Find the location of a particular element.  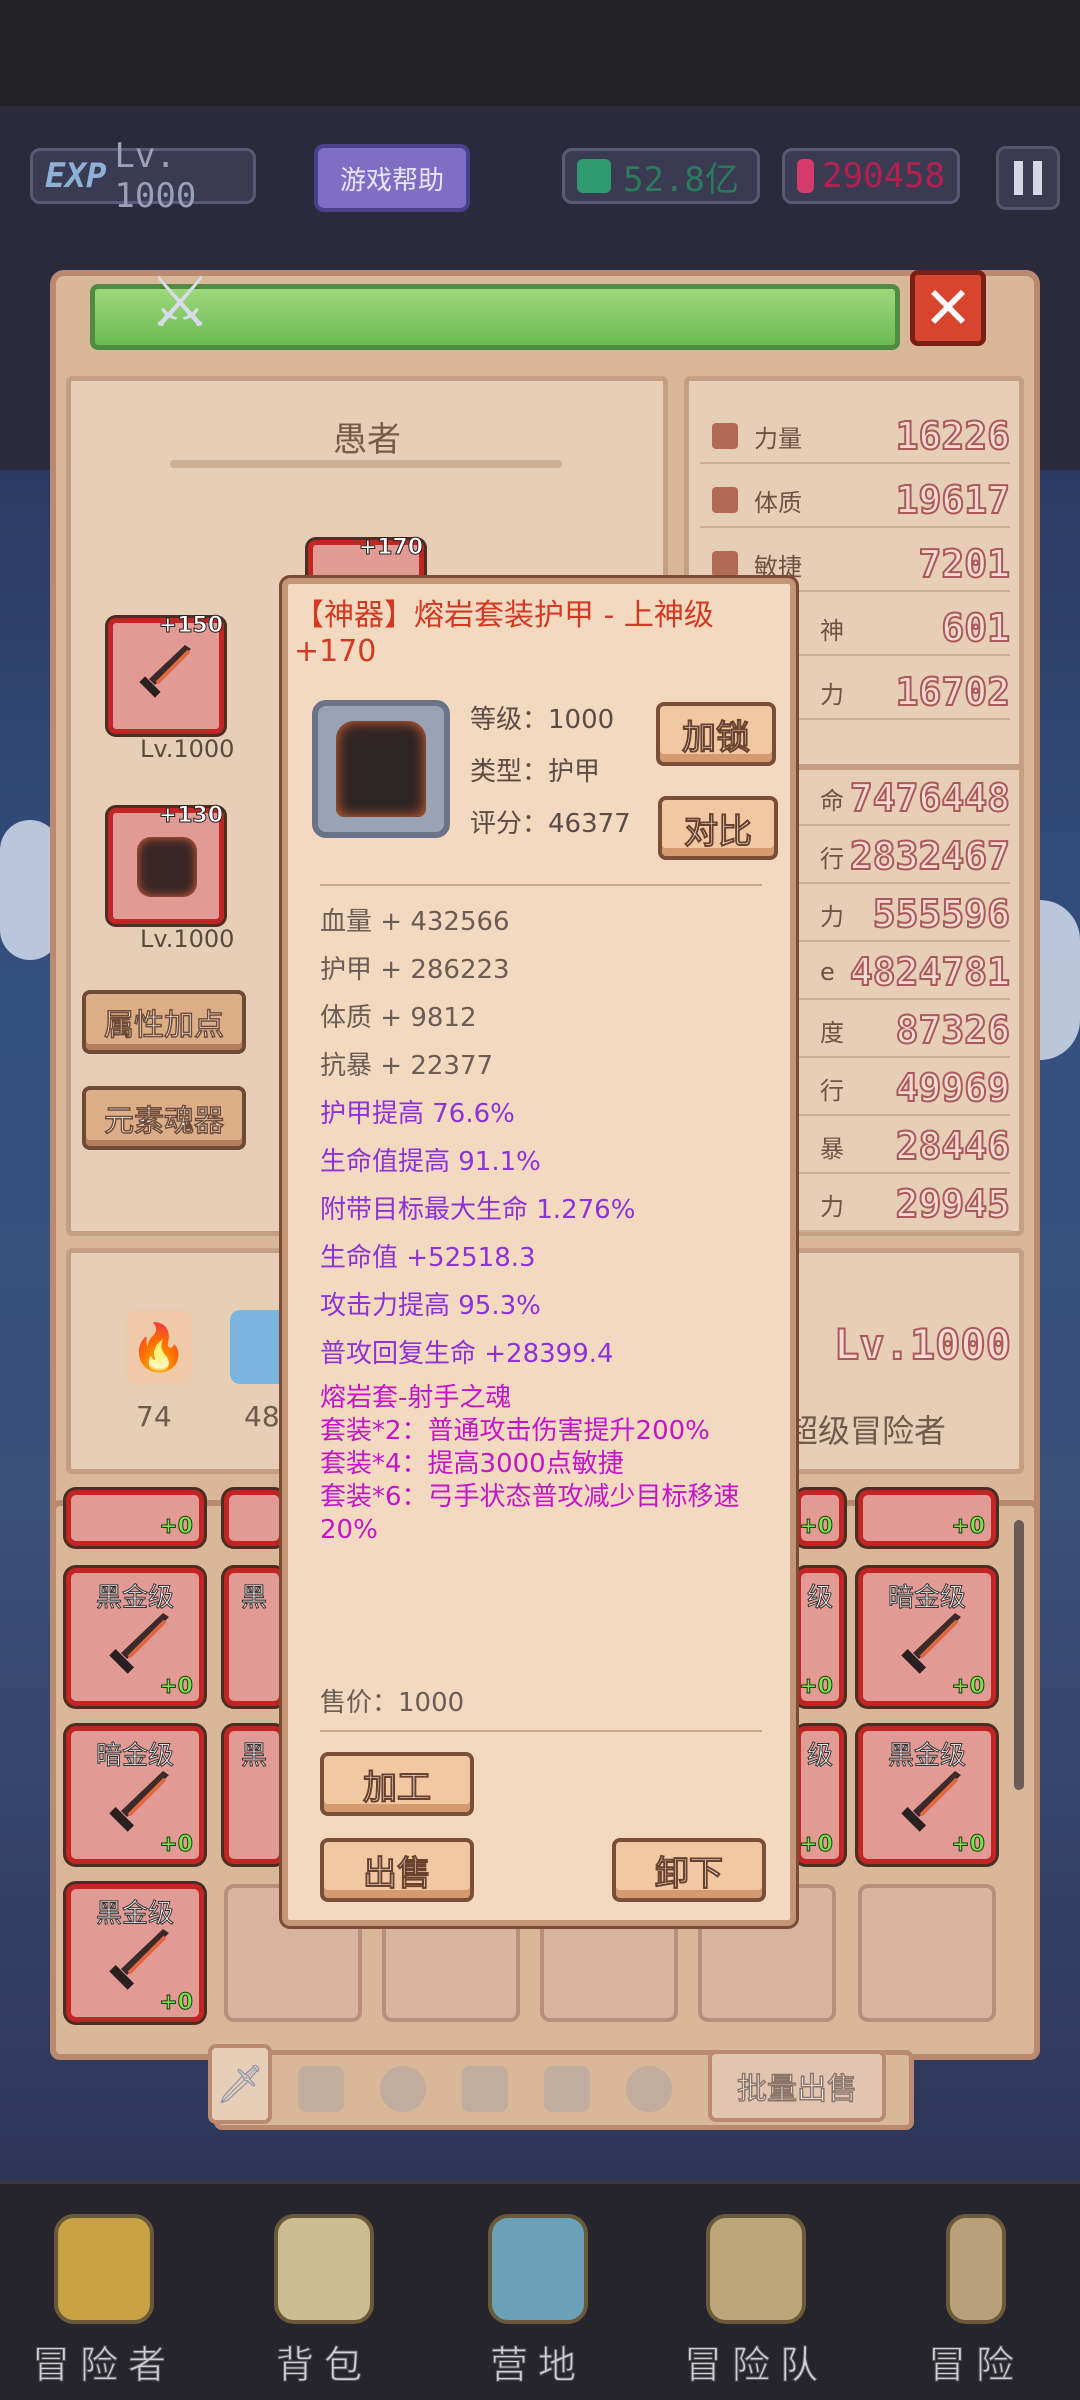

ruby-icon is located at coordinates (806, 176).